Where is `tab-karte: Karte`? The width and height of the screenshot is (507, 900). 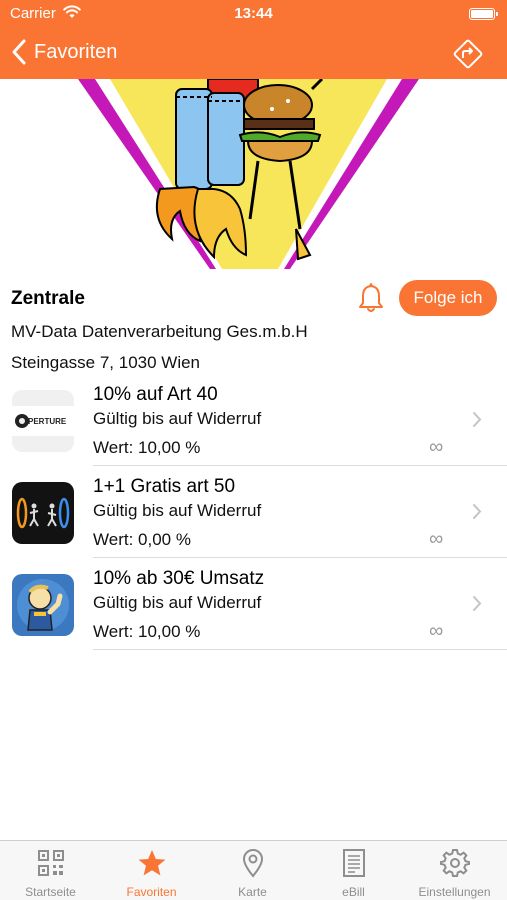 tab-karte: Karte is located at coordinates (252, 870).